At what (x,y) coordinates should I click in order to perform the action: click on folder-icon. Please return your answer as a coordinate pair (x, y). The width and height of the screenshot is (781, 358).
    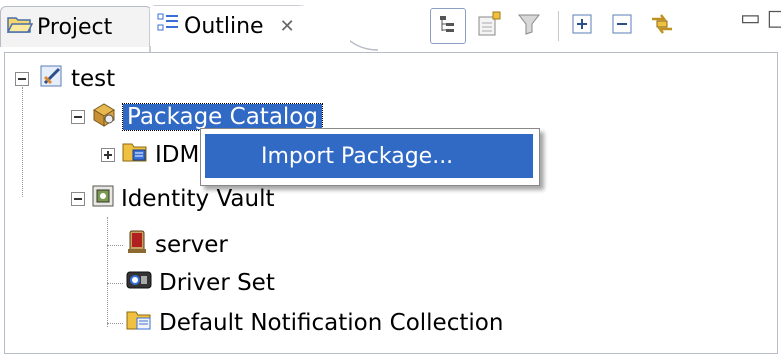
    Looking at the image, I should click on (20, 27).